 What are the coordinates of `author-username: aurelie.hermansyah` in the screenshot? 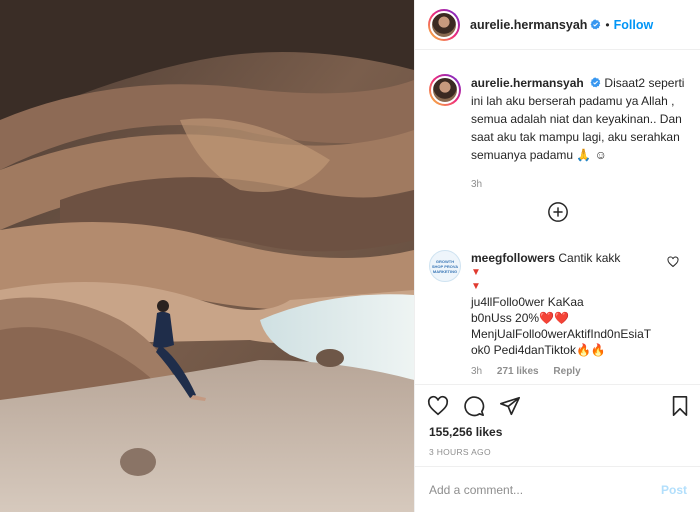 It's located at (528, 25).